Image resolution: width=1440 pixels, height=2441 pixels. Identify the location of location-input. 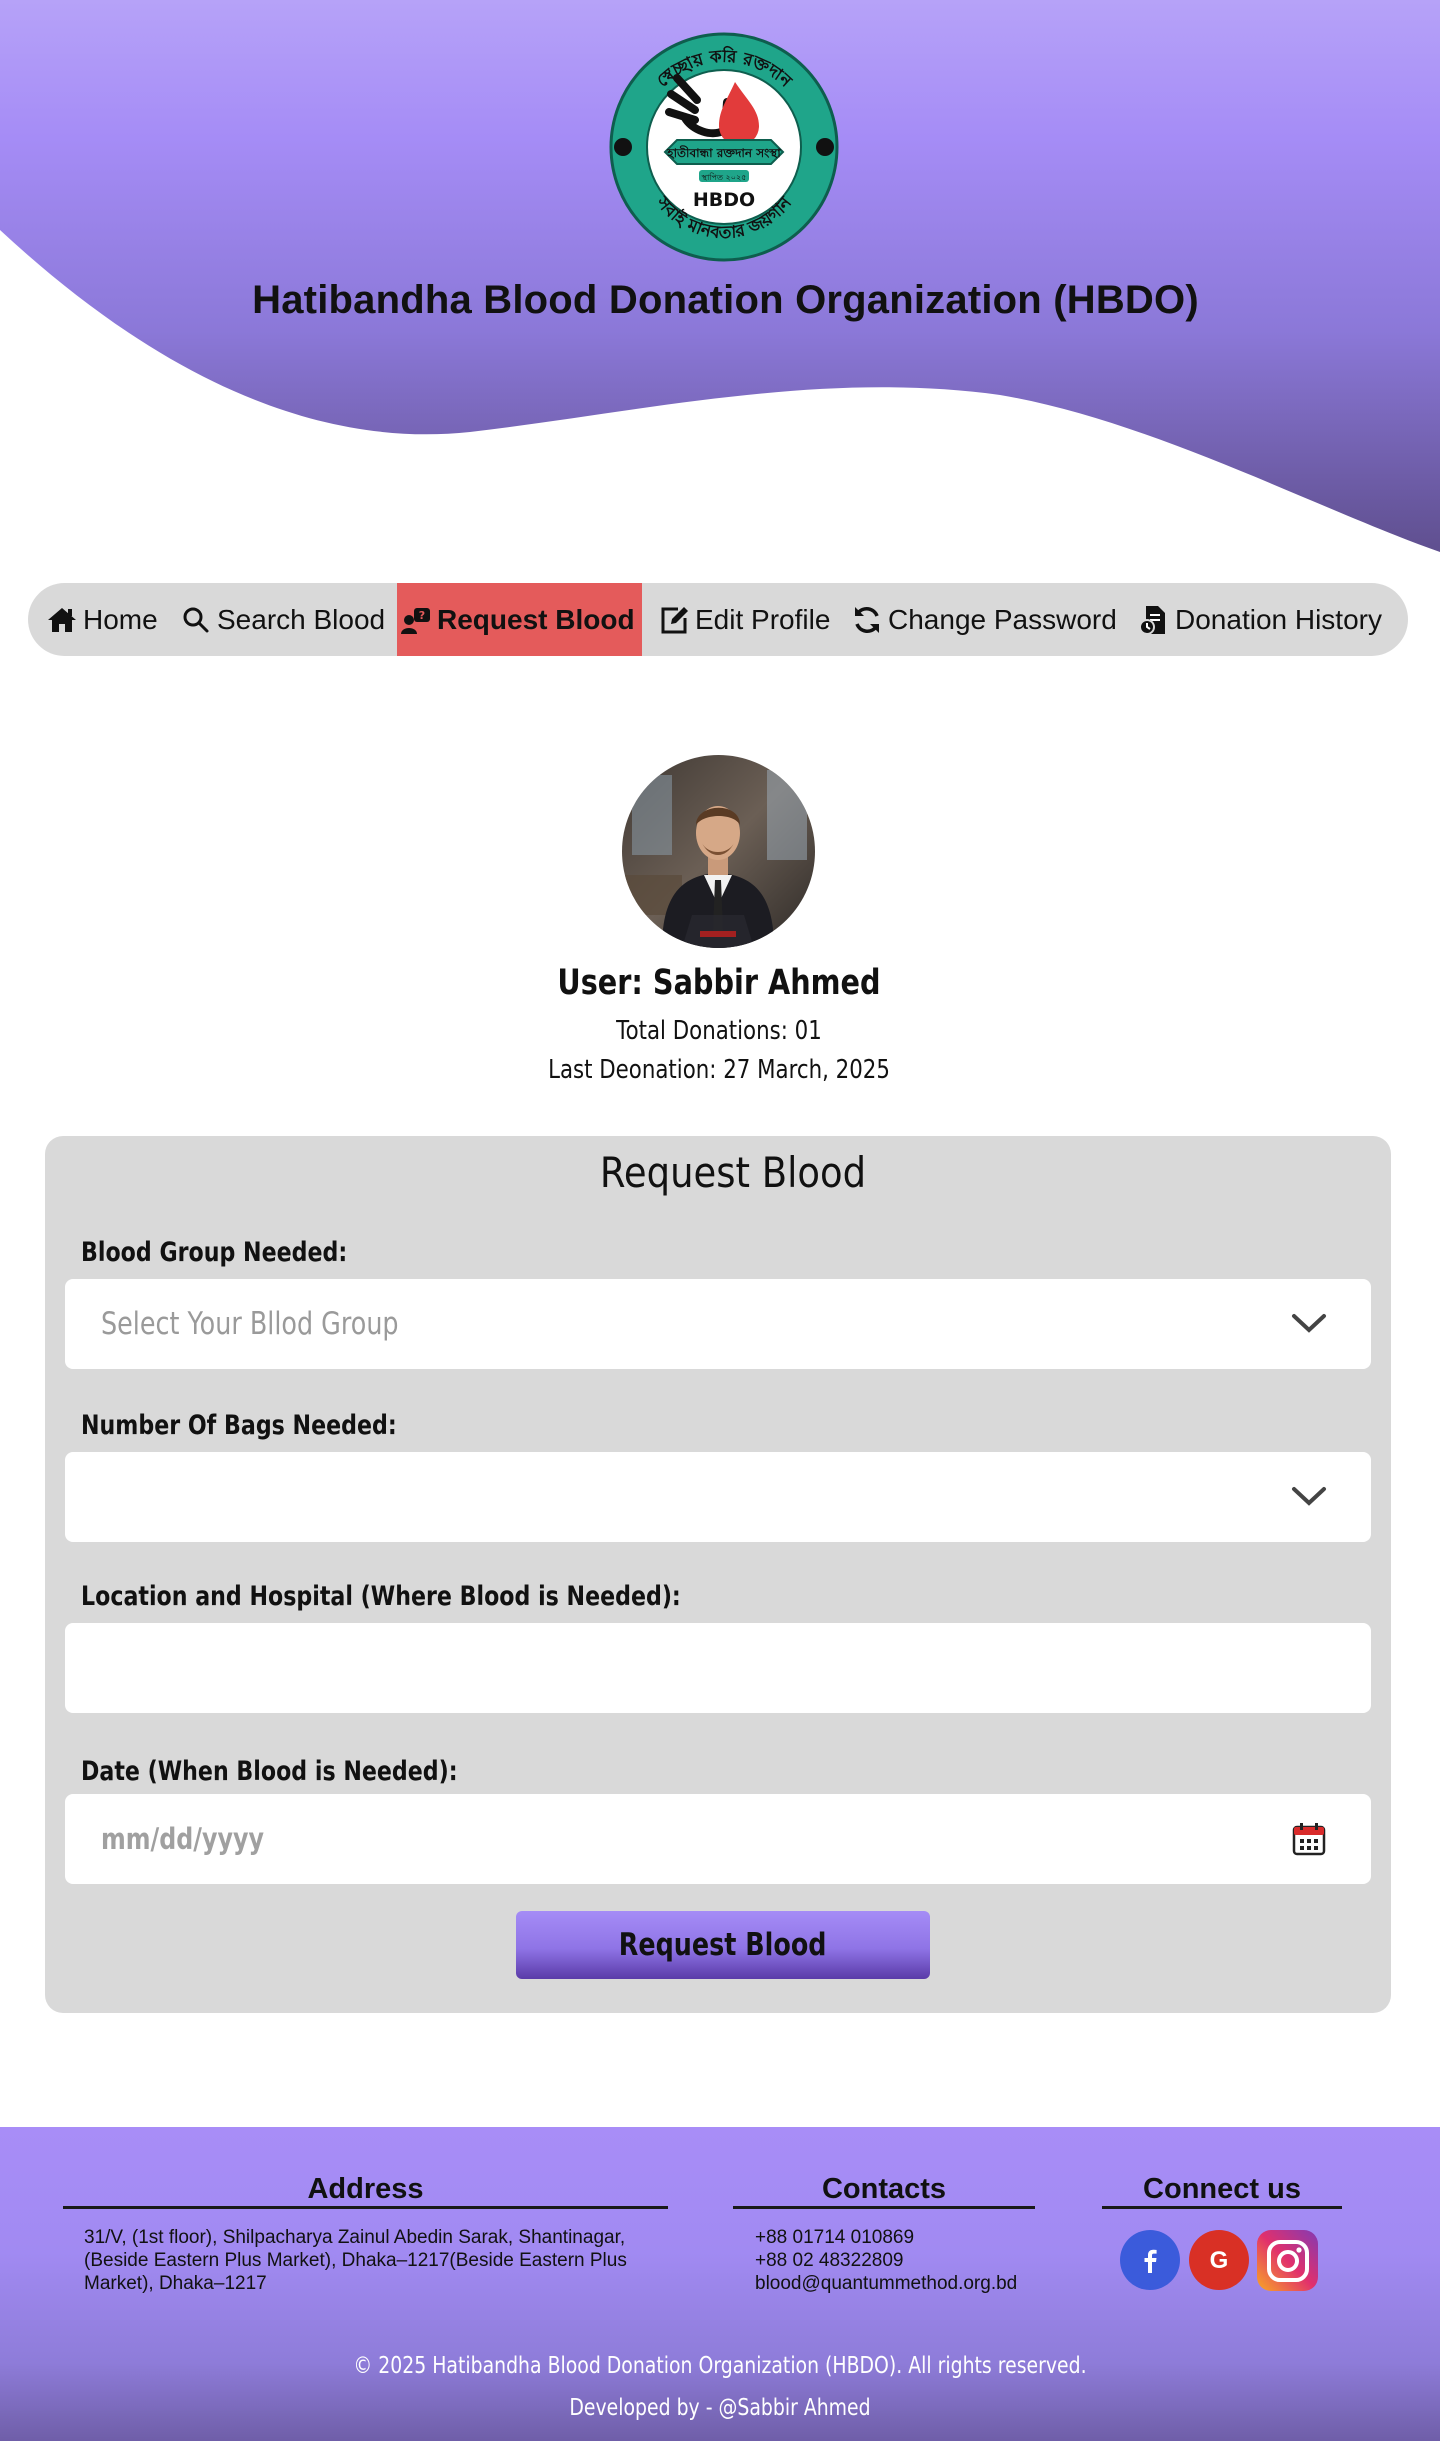
(718, 1668).